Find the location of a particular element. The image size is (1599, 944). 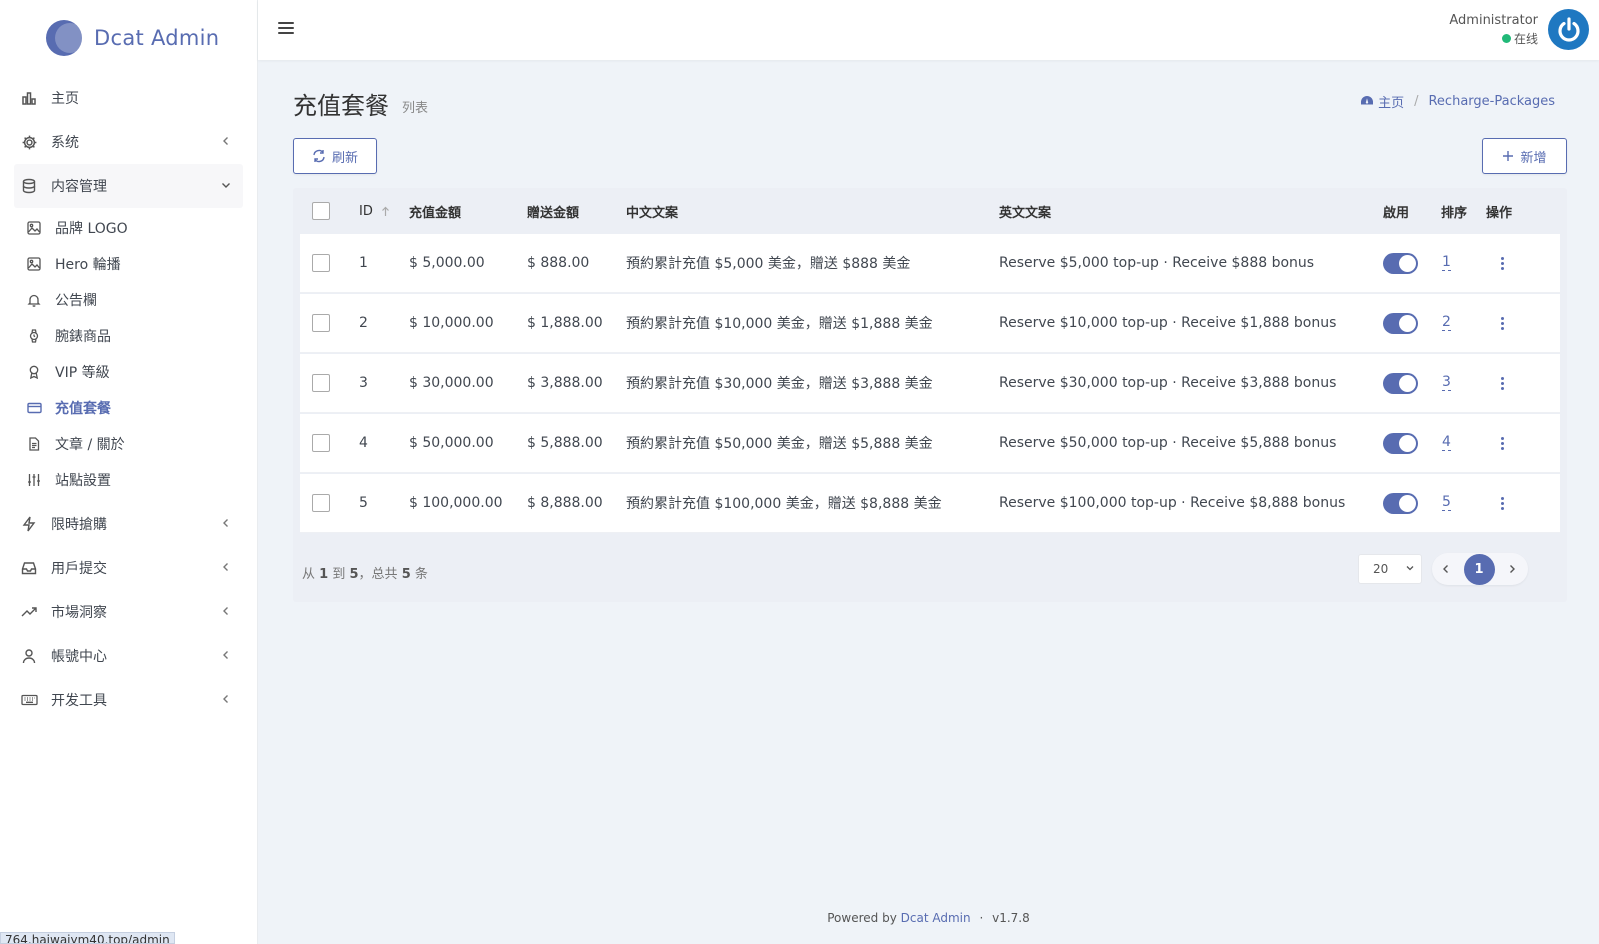

order-link: 2 is located at coordinates (1446, 323).